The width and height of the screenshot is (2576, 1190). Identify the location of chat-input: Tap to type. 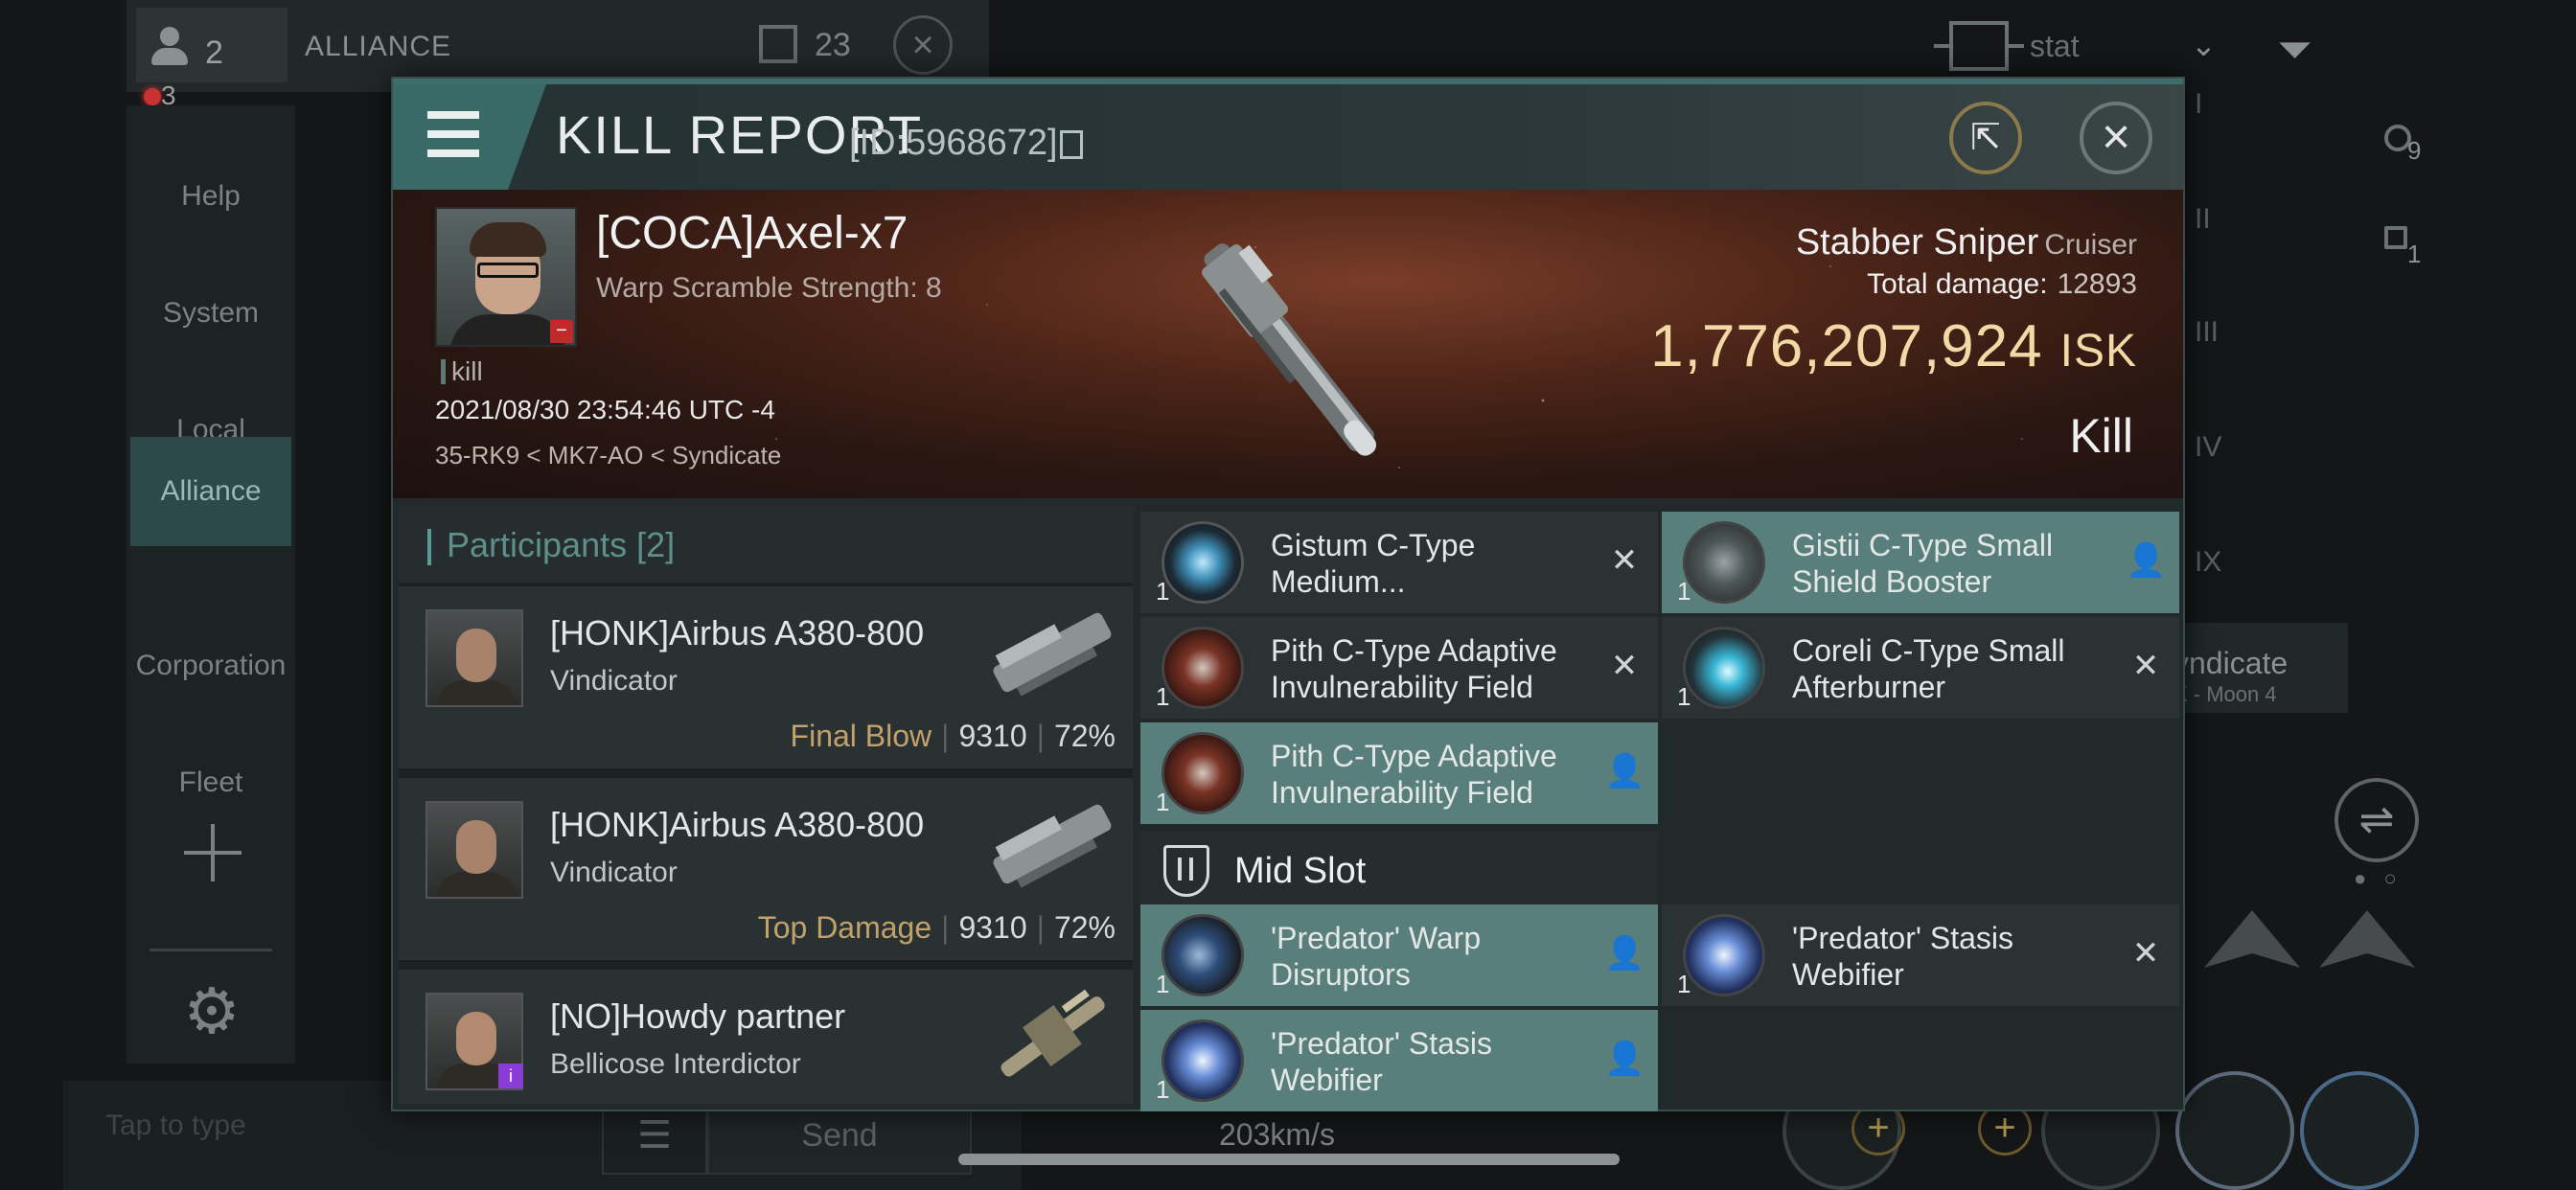
(354, 1126).